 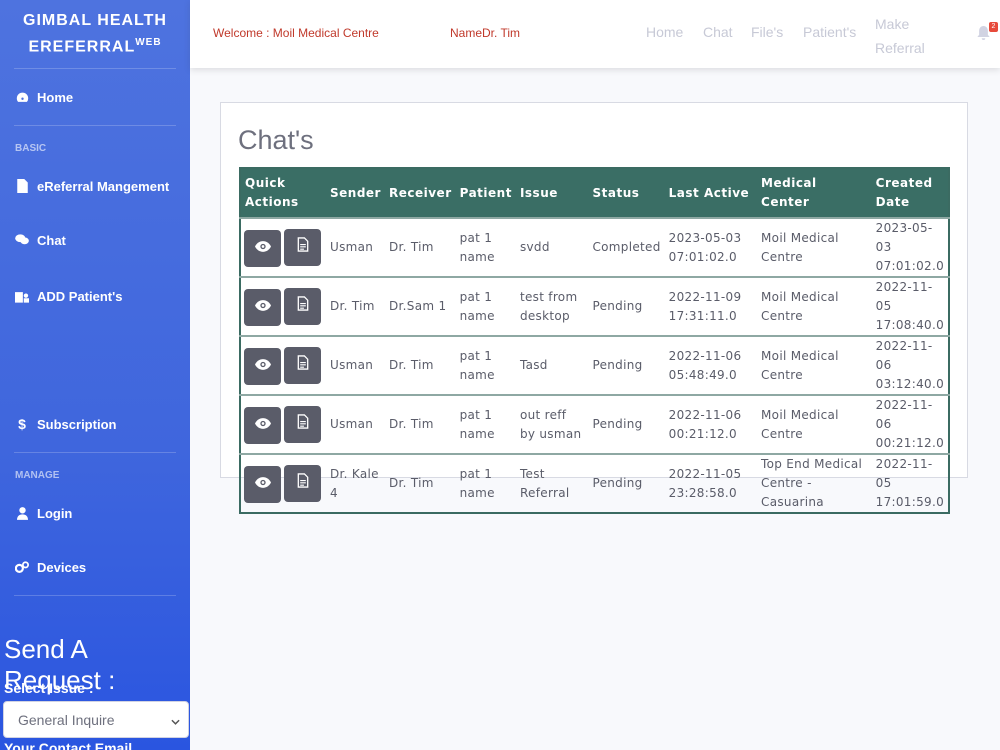 I want to click on topnav-make-referral: Make Referral, so click(x=900, y=36).